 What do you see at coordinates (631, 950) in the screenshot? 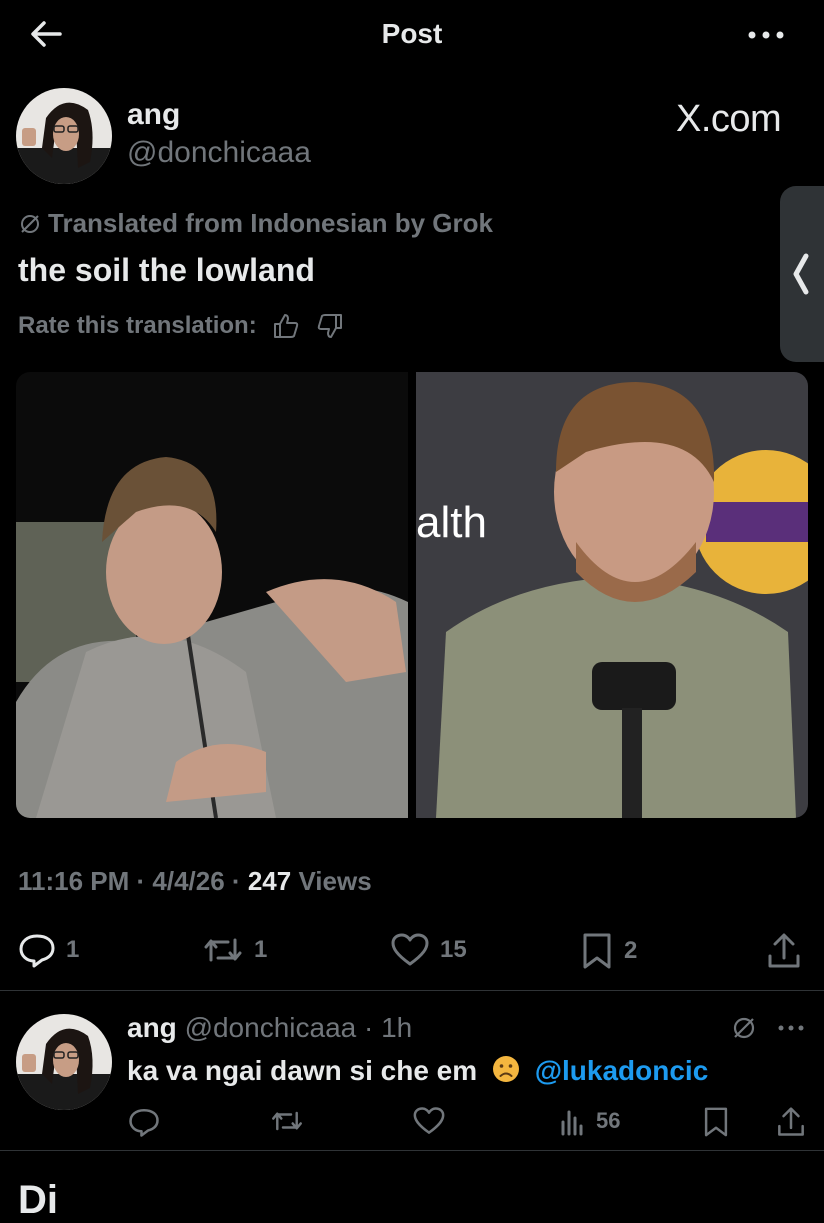
I see `bookmark-count: 2` at bounding box center [631, 950].